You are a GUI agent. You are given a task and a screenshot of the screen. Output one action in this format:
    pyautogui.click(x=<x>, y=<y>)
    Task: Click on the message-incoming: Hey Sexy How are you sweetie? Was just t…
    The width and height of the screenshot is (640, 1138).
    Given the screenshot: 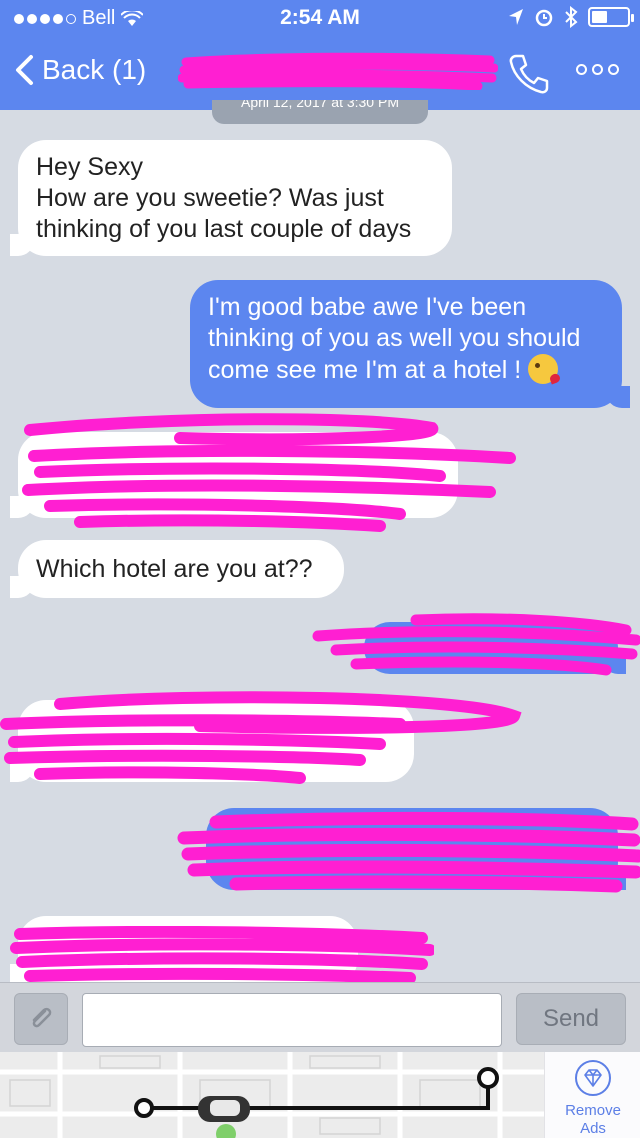 What is the action you would take?
    pyautogui.click(x=231, y=198)
    